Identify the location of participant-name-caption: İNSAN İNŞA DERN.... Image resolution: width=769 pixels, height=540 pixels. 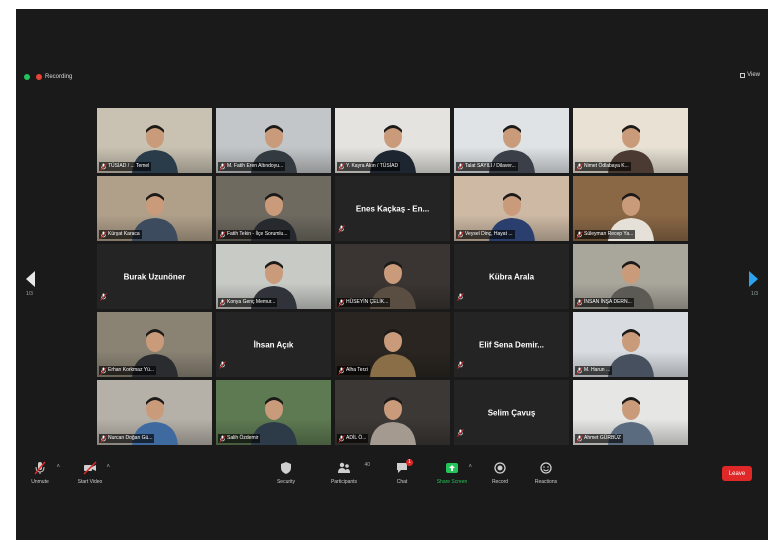
(604, 302).